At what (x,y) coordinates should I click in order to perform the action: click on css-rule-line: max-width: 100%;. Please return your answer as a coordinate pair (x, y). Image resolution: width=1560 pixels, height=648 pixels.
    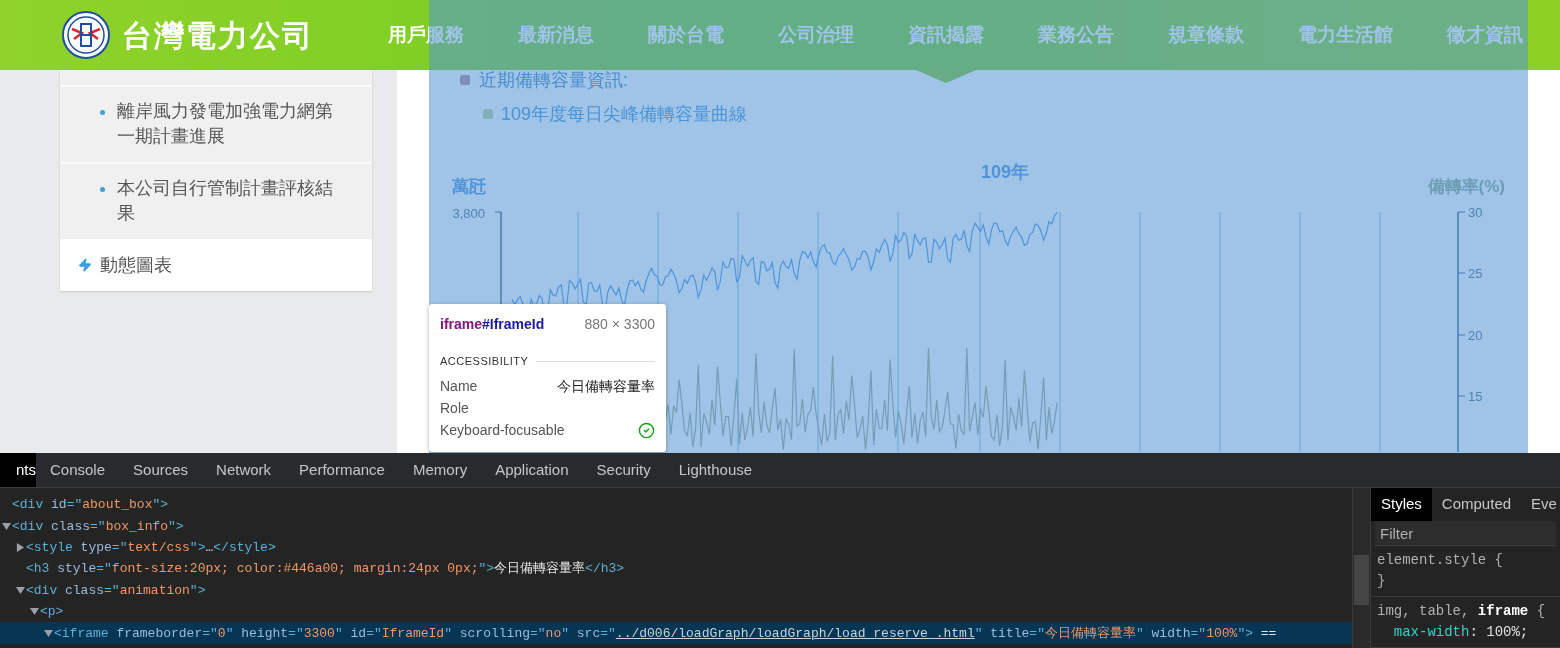
    Looking at the image, I should click on (1461, 632).